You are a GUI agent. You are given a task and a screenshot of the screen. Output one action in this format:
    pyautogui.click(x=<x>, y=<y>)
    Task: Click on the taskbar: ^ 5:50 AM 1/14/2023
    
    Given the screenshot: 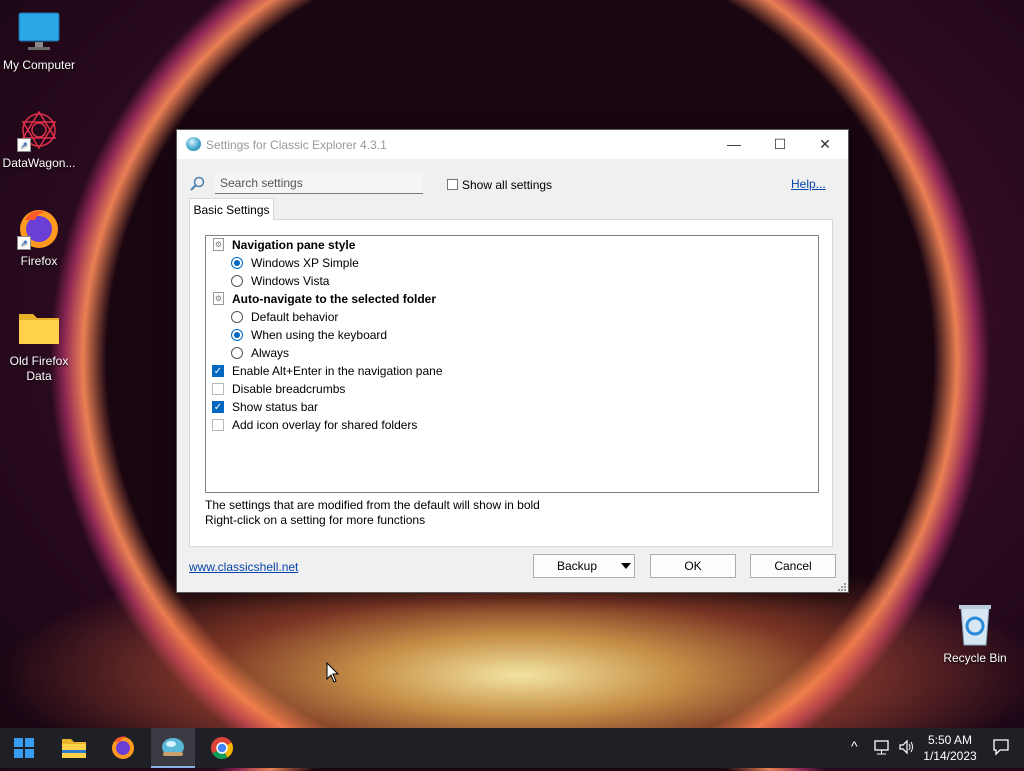 What is the action you would take?
    pyautogui.click(x=512, y=748)
    